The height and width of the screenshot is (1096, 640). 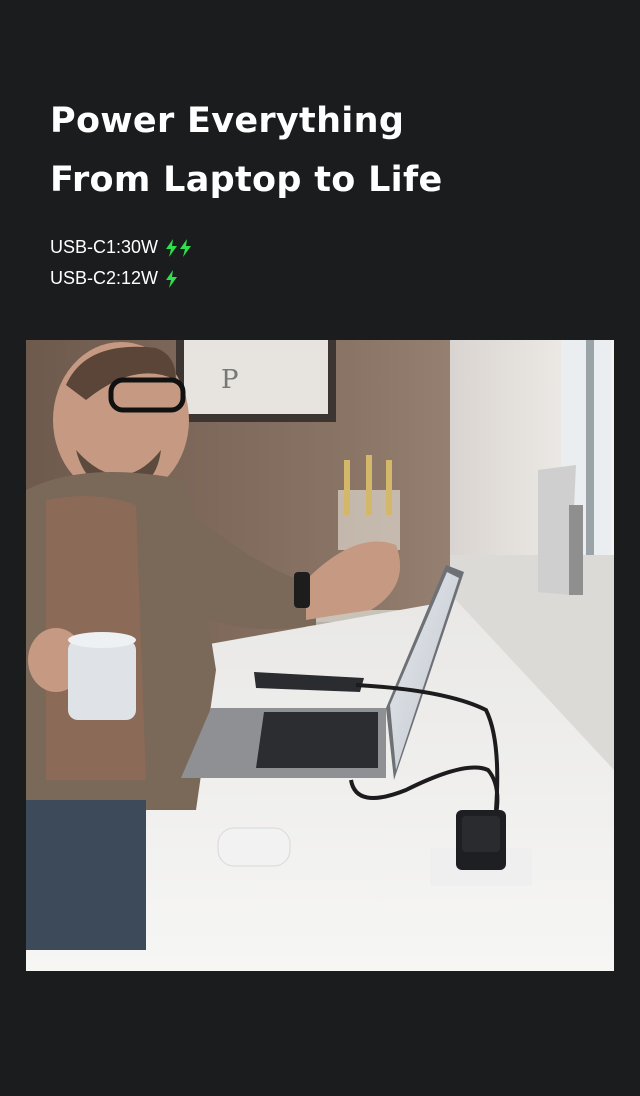 What do you see at coordinates (246, 180) in the screenshot?
I see `headline-line-2: From Laptop to Life` at bounding box center [246, 180].